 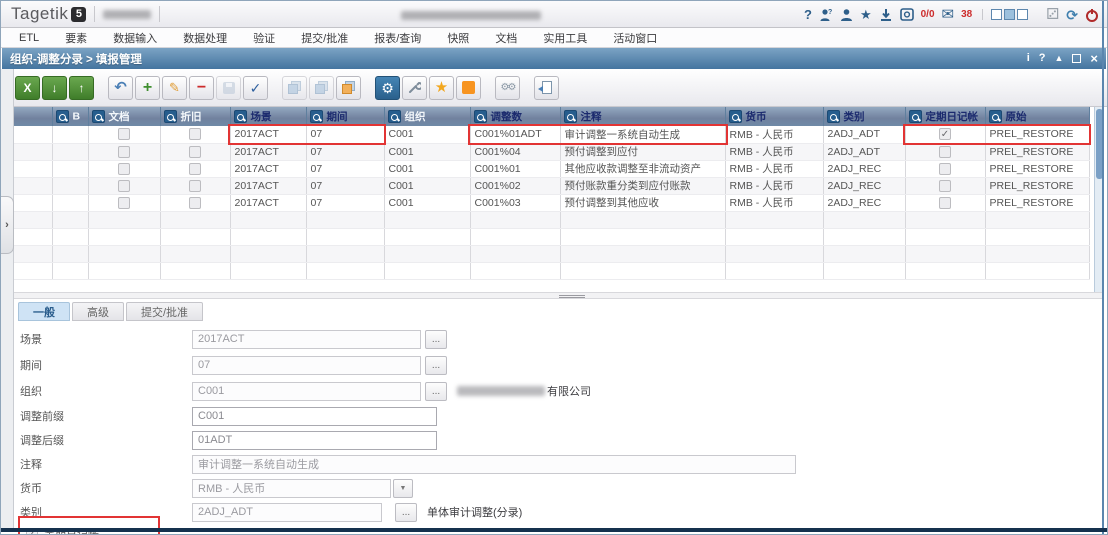 I want to click on menu-item-submit-approve: 提交/批准, so click(x=324, y=38).